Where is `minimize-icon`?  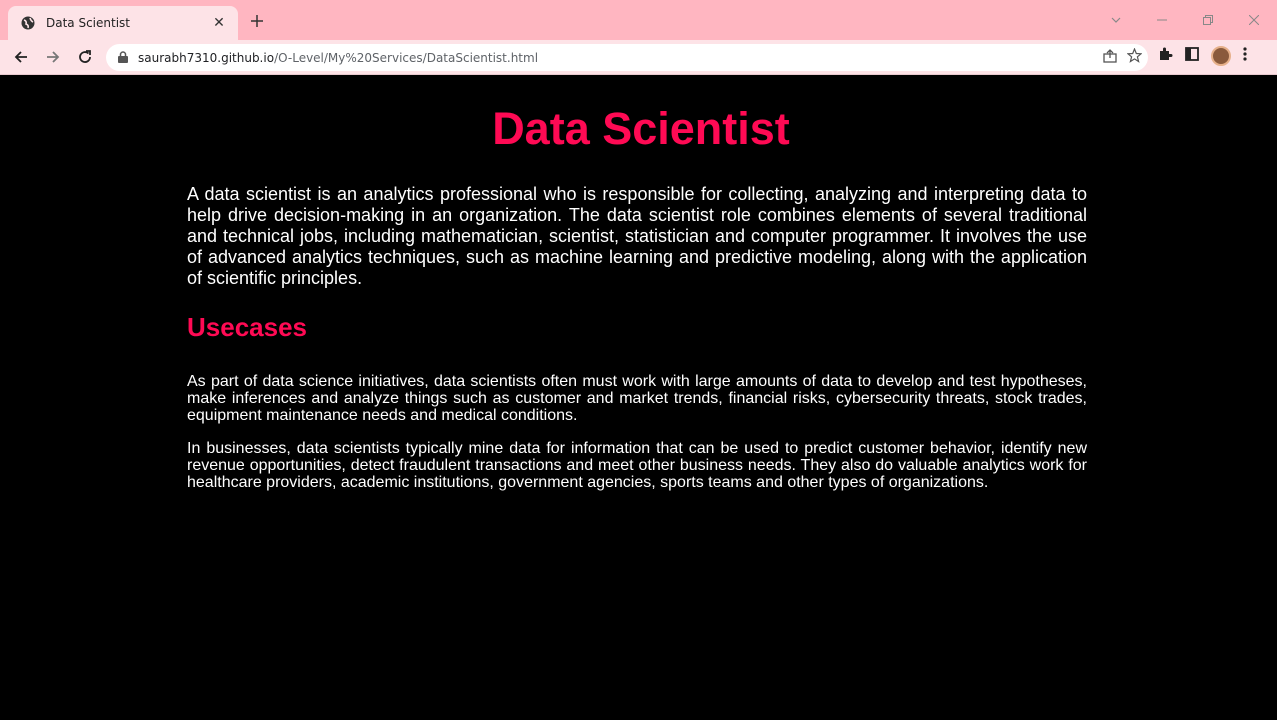
minimize-icon is located at coordinates (1162, 20).